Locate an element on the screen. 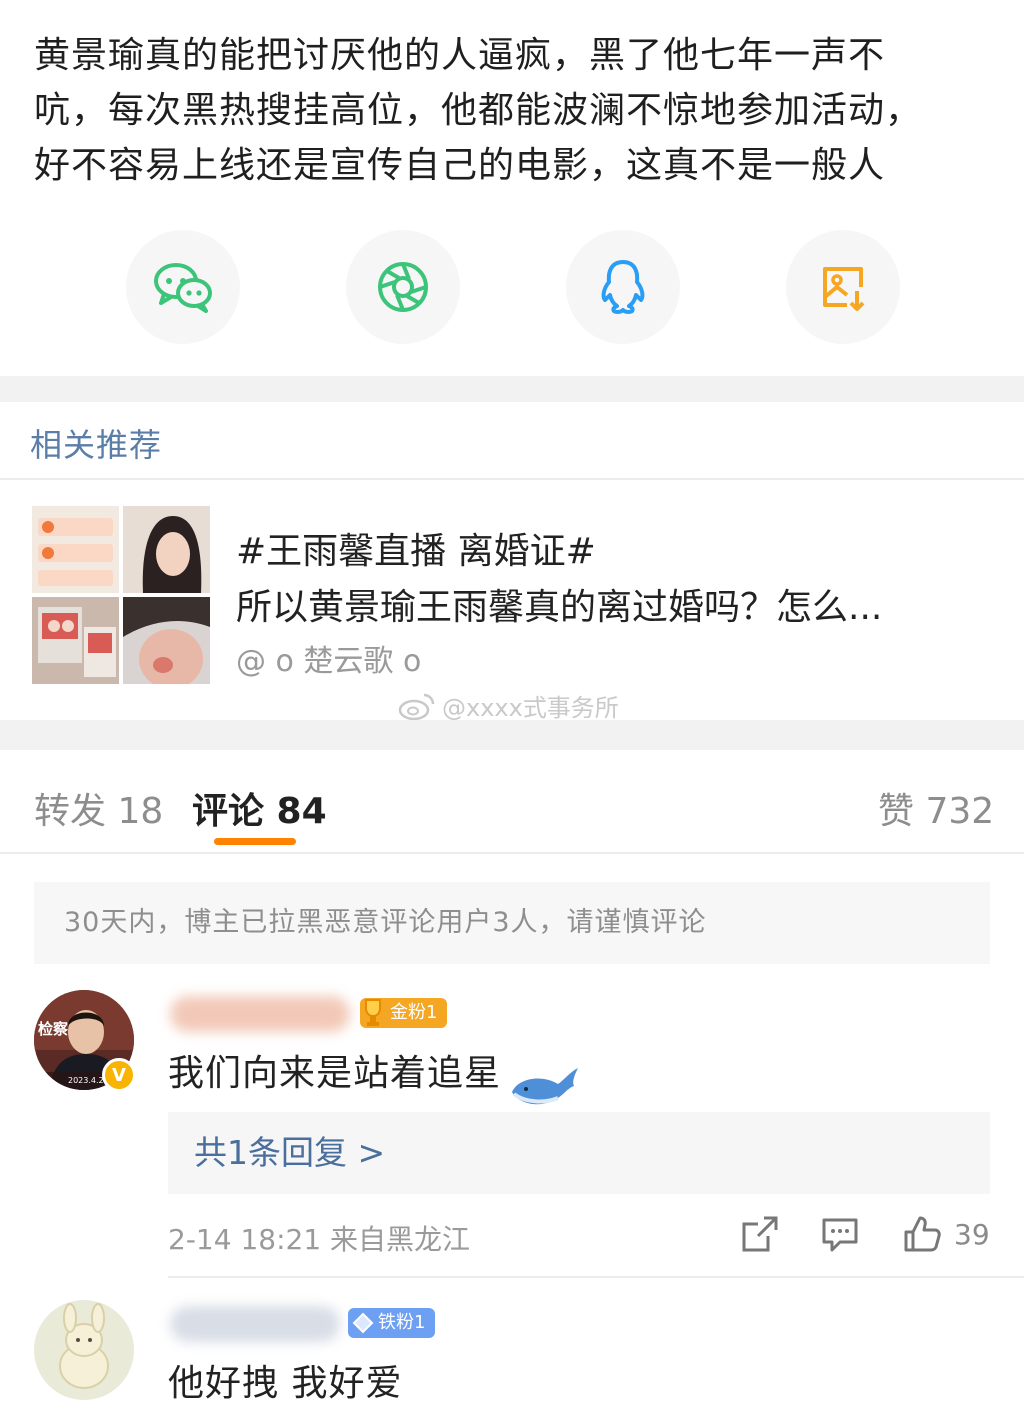 This screenshot has width=1024, height=1408. interaction-tabs: 转发 18 评论 84 赞 732 is located at coordinates (512, 807).